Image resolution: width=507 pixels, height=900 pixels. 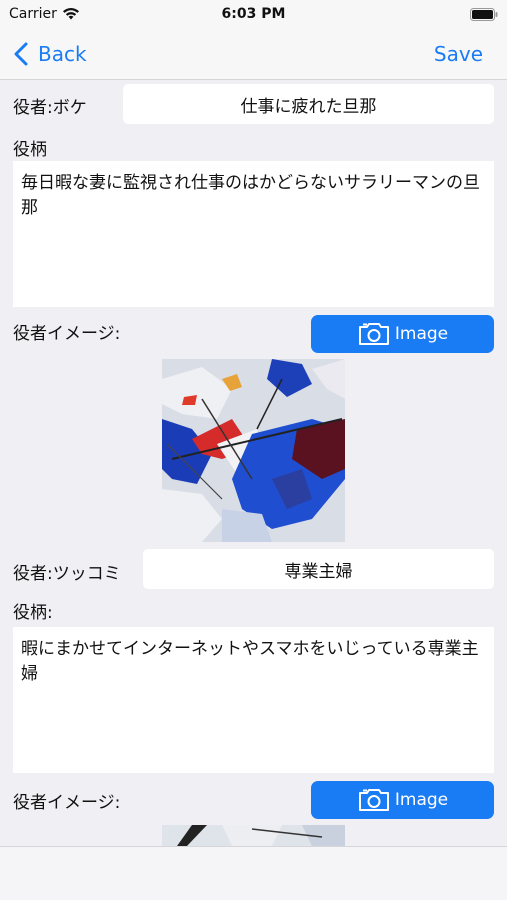 I want to click on tsukkomi-actor-label: 役者:ツッコミ, so click(x=67, y=574).